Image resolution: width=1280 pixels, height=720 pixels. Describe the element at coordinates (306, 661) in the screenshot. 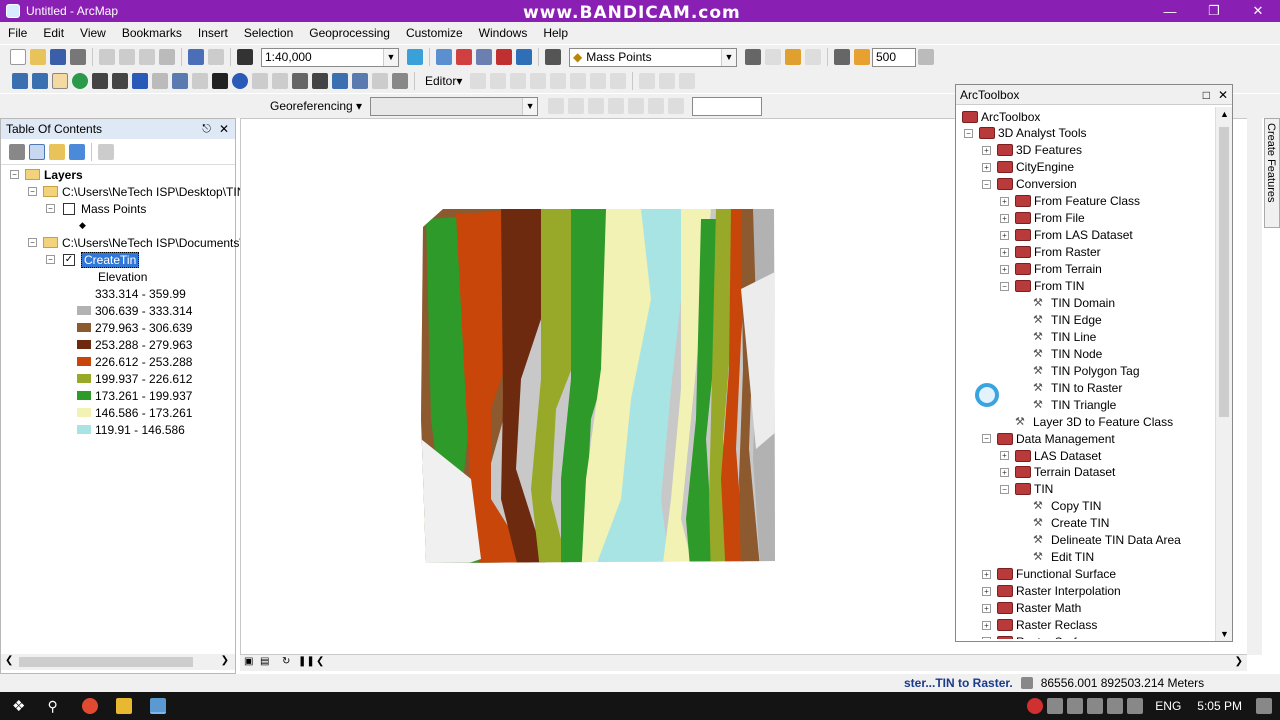

I see `pause-drawing-icon: ❚❚` at that location.